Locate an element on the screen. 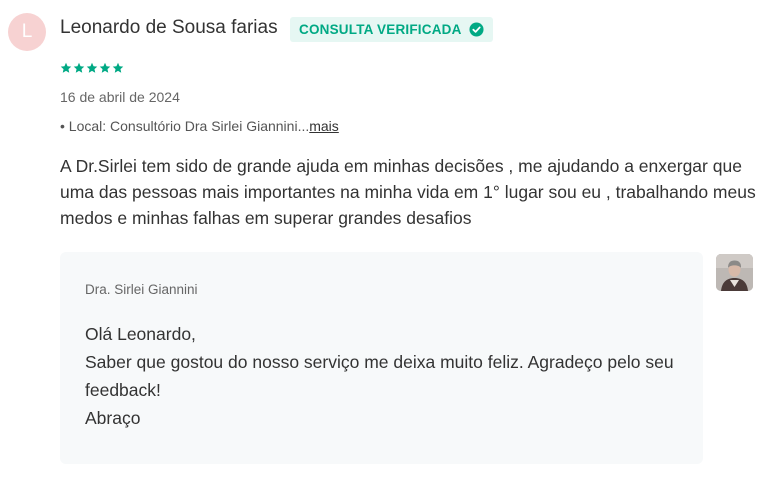 This screenshot has width=764, height=486. doctor-avatar is located at coordinates (734, 272).